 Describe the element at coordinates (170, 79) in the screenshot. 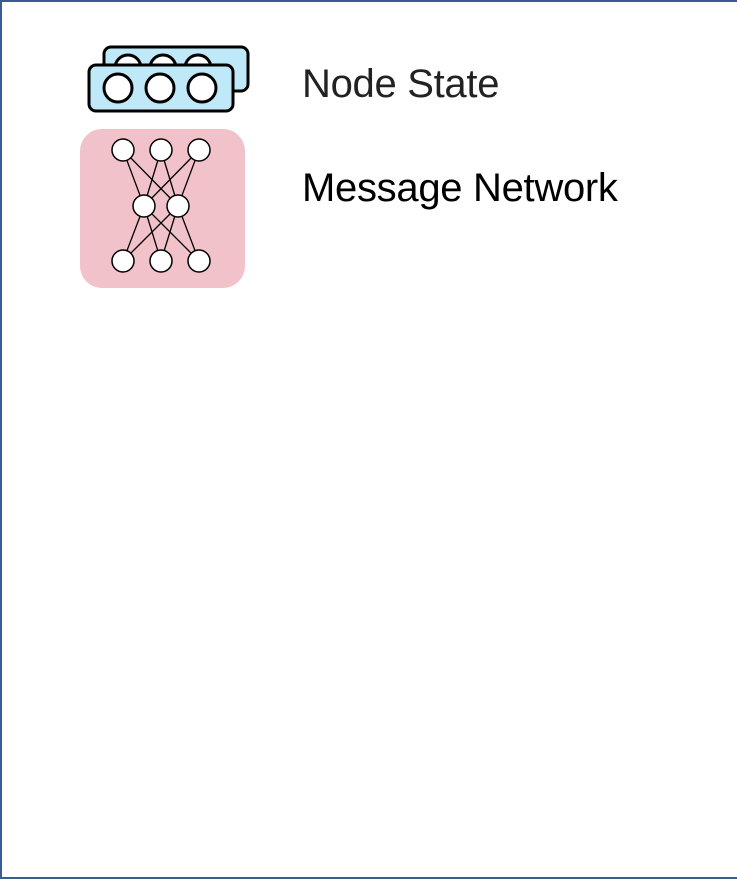

I see `node-state-icon` at that location.